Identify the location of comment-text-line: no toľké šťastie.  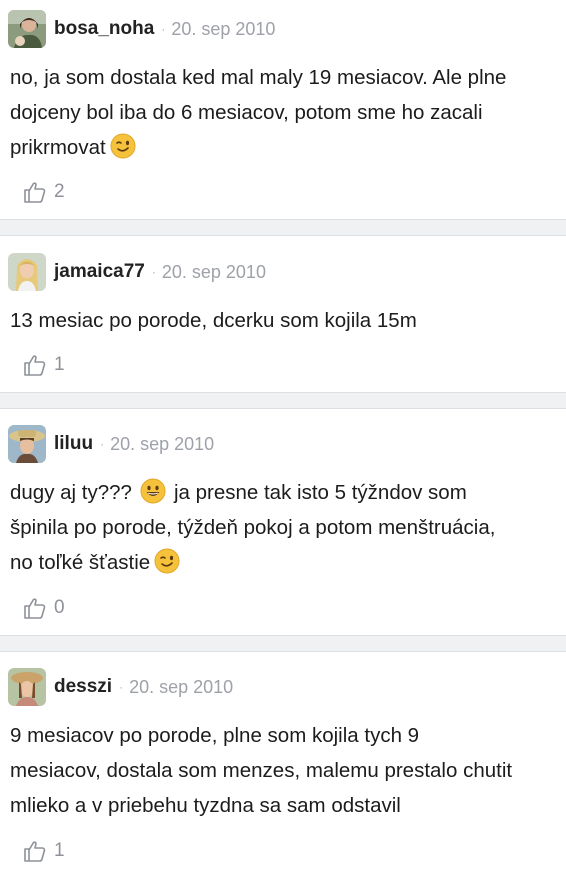
(284, 562).